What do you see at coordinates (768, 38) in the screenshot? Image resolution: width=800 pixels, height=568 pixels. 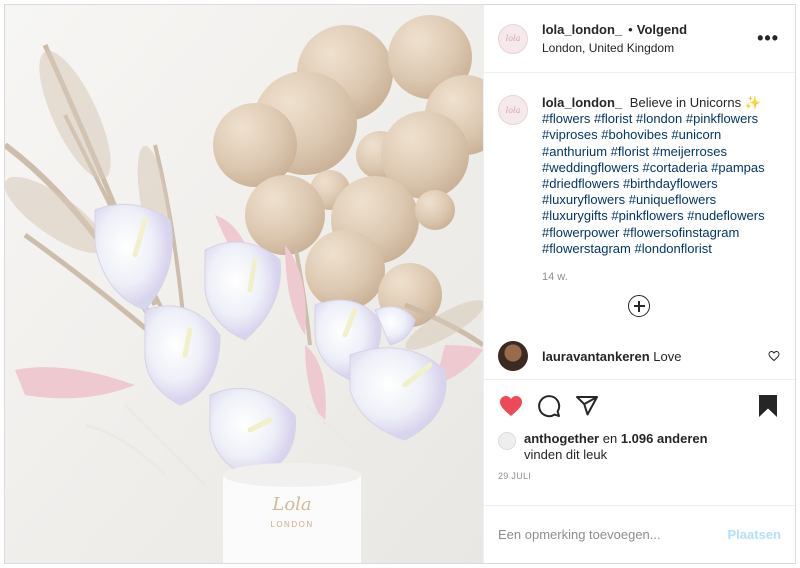 I see `more-options-icon: •••` at bounding box center [768, 38].